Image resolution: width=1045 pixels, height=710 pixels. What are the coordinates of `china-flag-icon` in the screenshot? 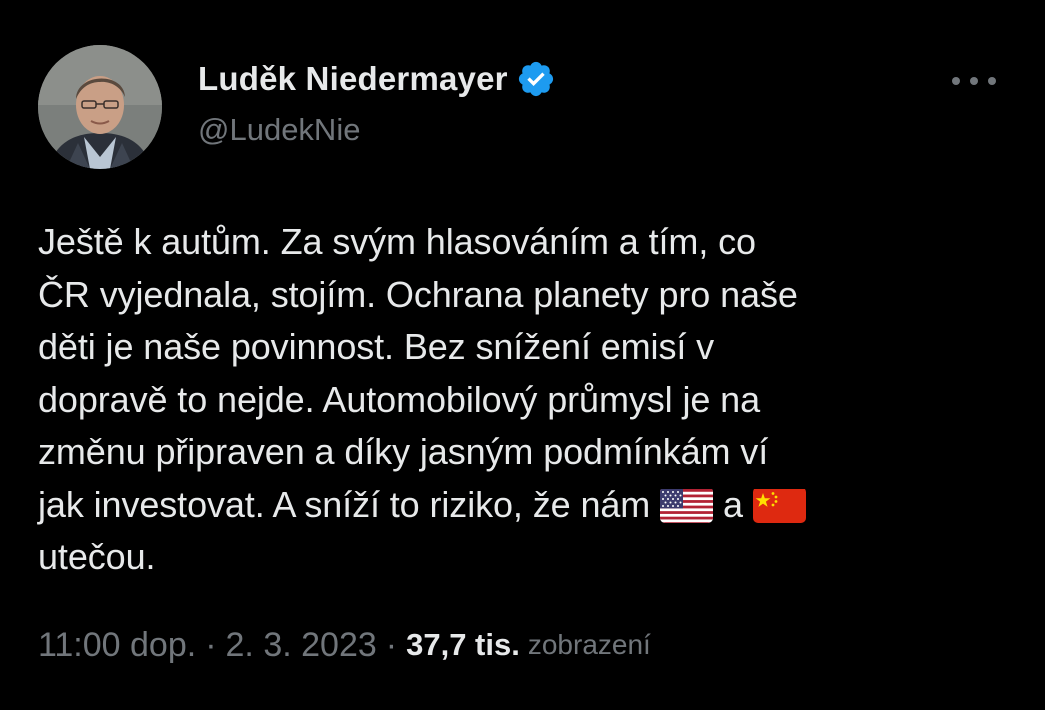 It's located at (779, 505).